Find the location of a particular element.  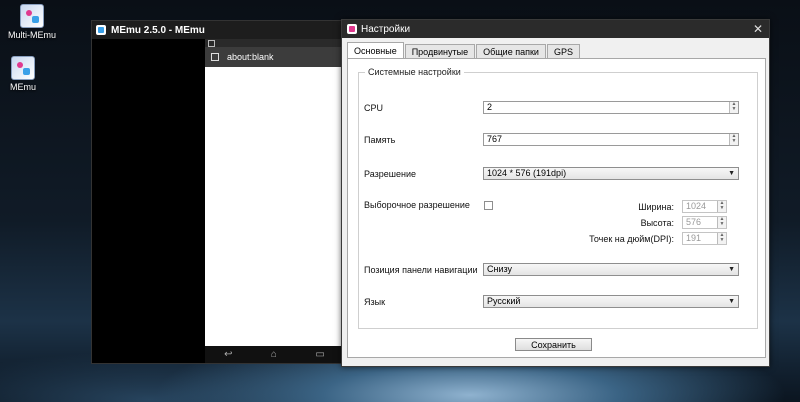

memory-spinner-icon: ▲ ▼ is located at coordinates (733, 139).